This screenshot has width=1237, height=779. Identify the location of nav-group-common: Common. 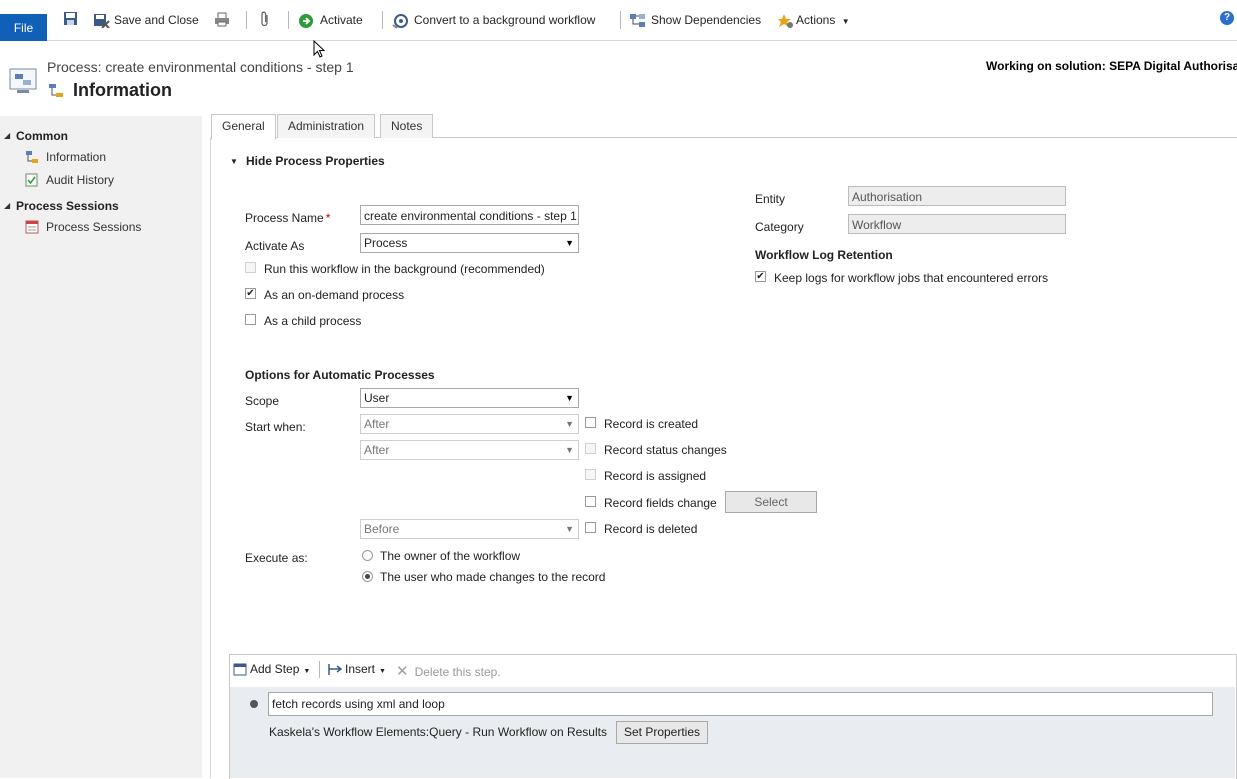
(42, 136).